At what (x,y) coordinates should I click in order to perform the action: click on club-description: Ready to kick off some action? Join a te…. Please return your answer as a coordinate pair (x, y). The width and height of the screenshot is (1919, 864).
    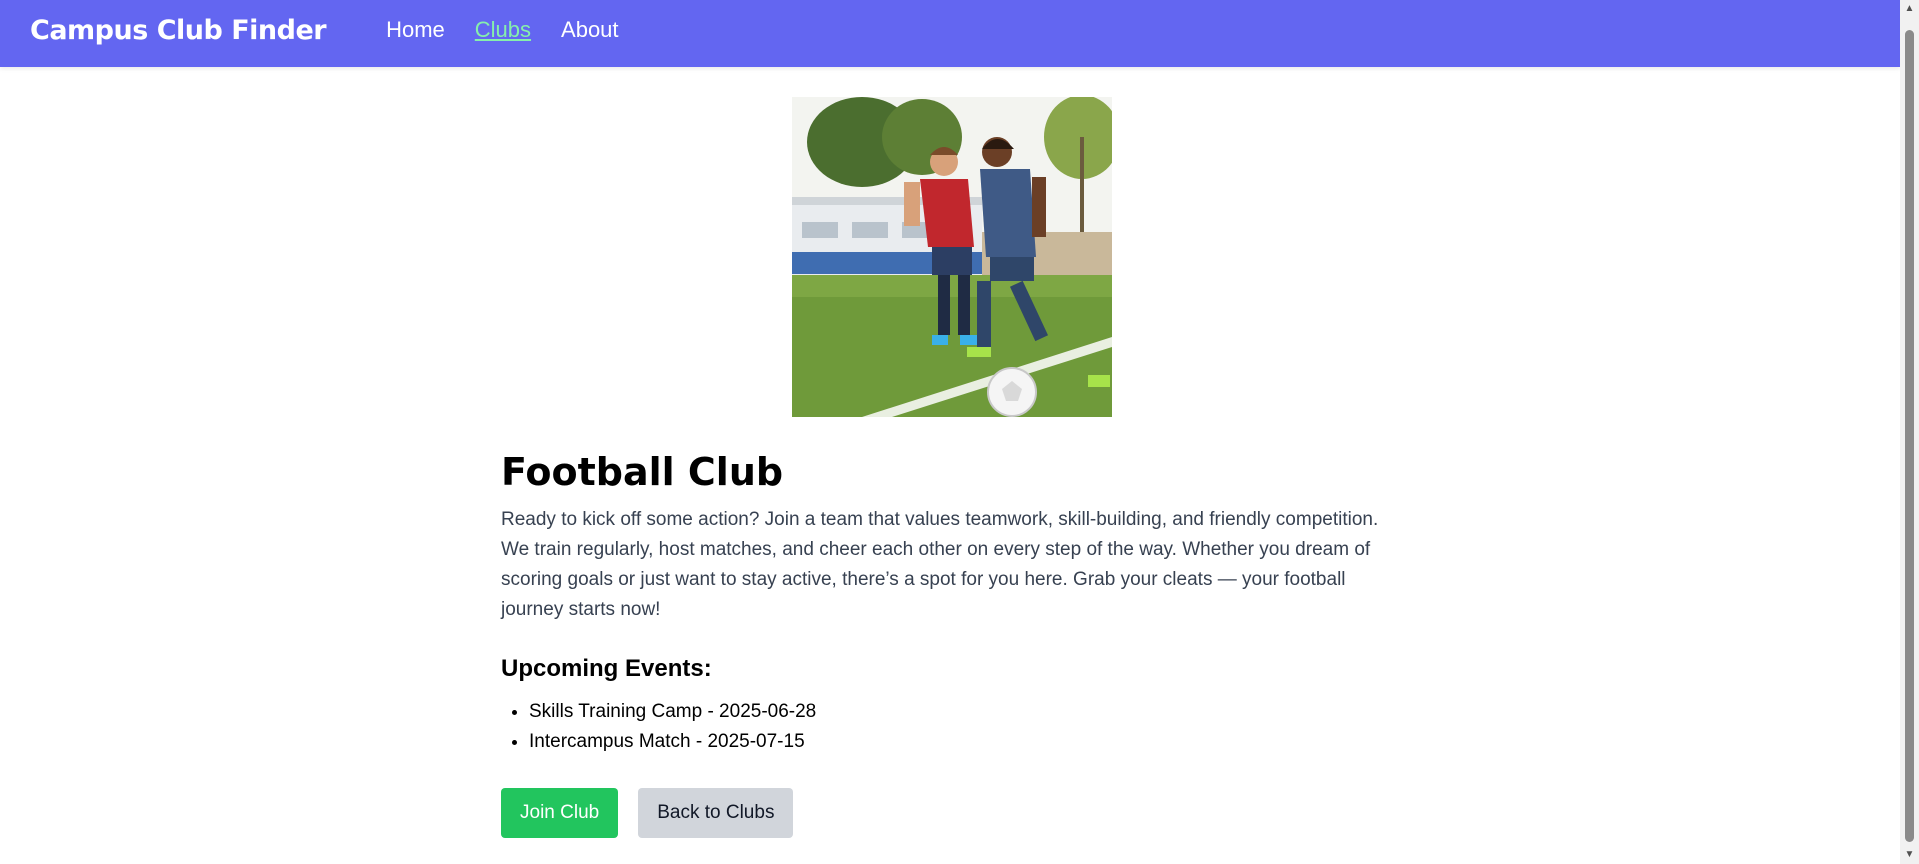
    Looking at the image, I should click on (940, 564).